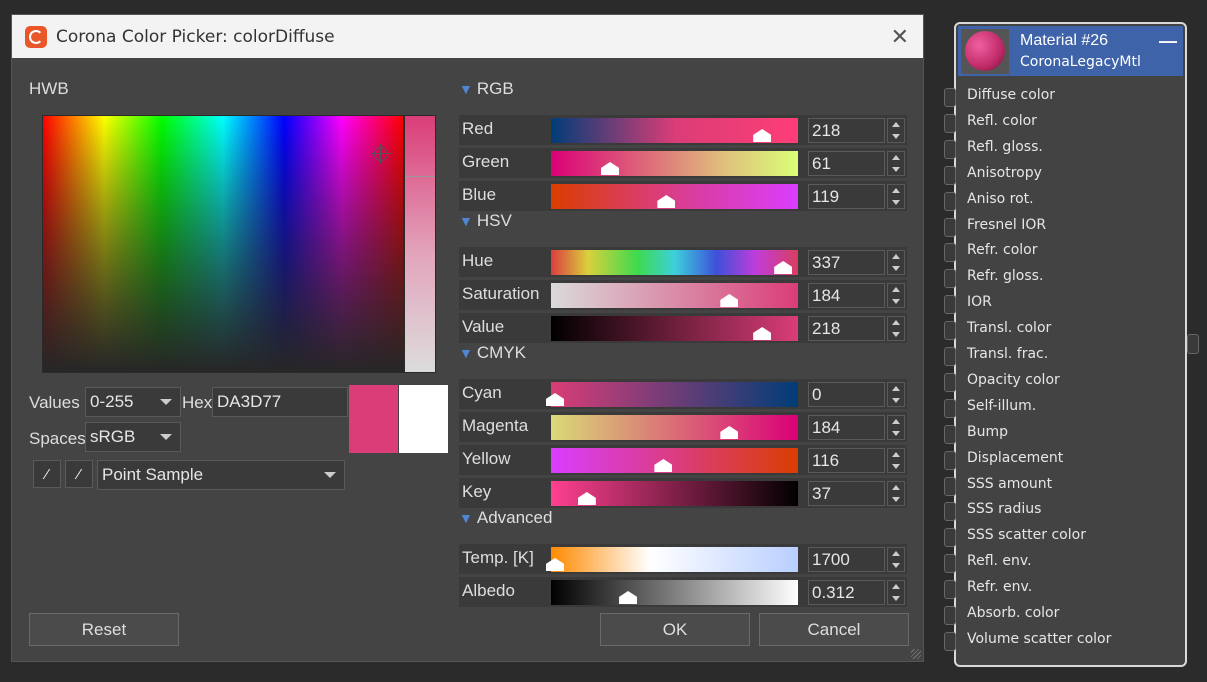 This screenshot has height=682, width=1207. I want to click on title-bar: Corona Color Picker: colorDiffuse ✕, so click(467, 36).